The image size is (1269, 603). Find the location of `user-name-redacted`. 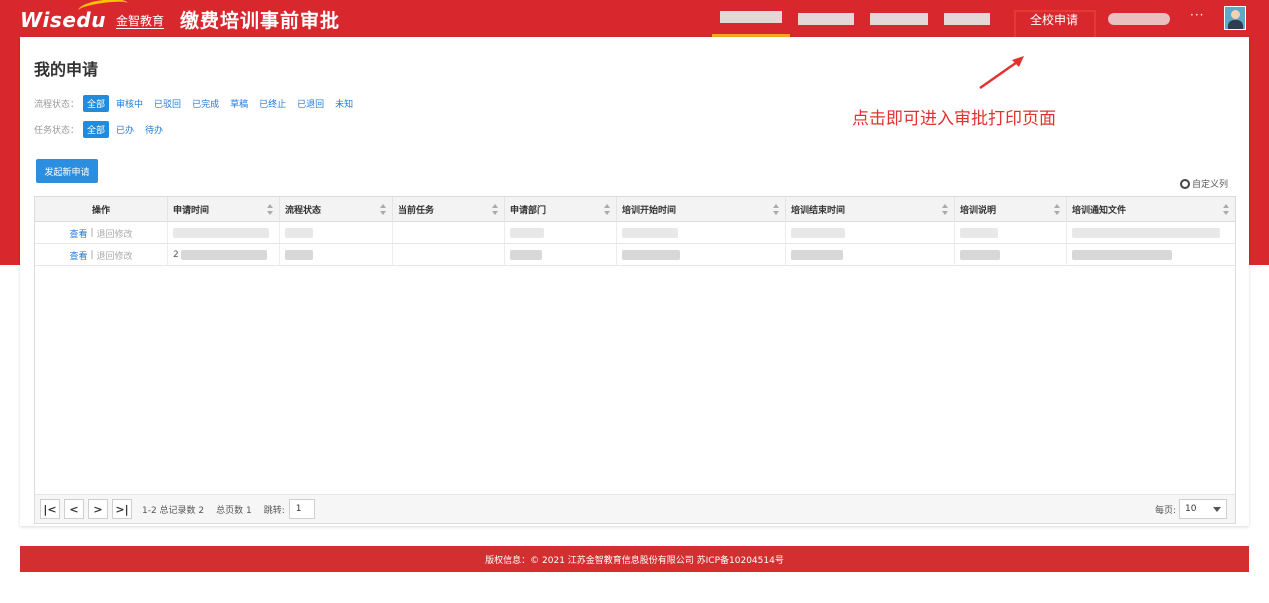

user-name-redacted is located at coordinates (1139, 19).